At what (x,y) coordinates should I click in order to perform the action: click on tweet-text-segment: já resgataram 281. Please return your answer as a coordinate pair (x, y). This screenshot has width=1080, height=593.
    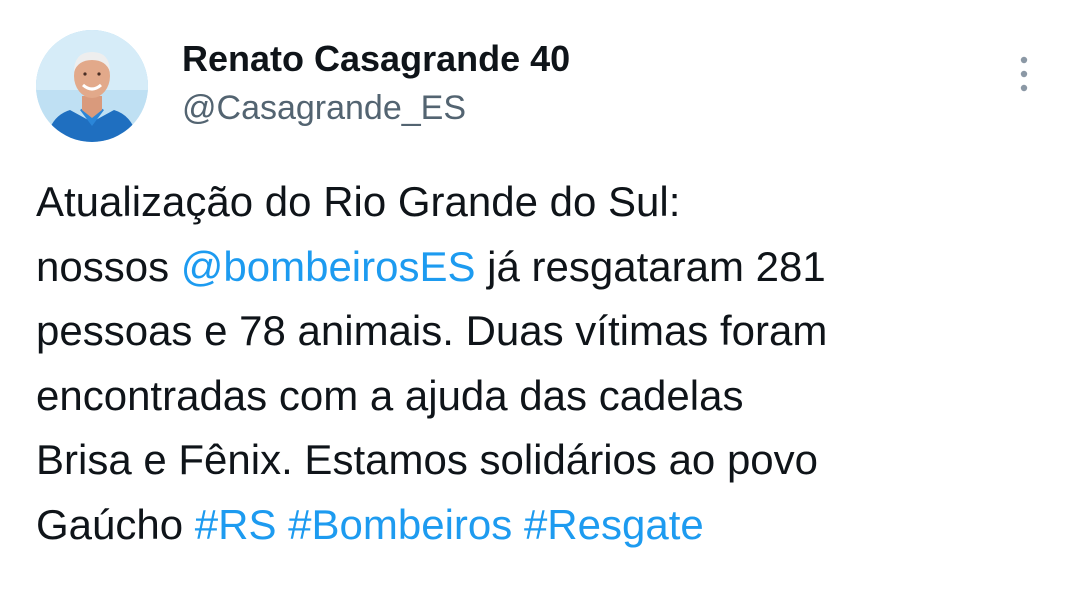
    Looking at the image, I should click on (650, 266).